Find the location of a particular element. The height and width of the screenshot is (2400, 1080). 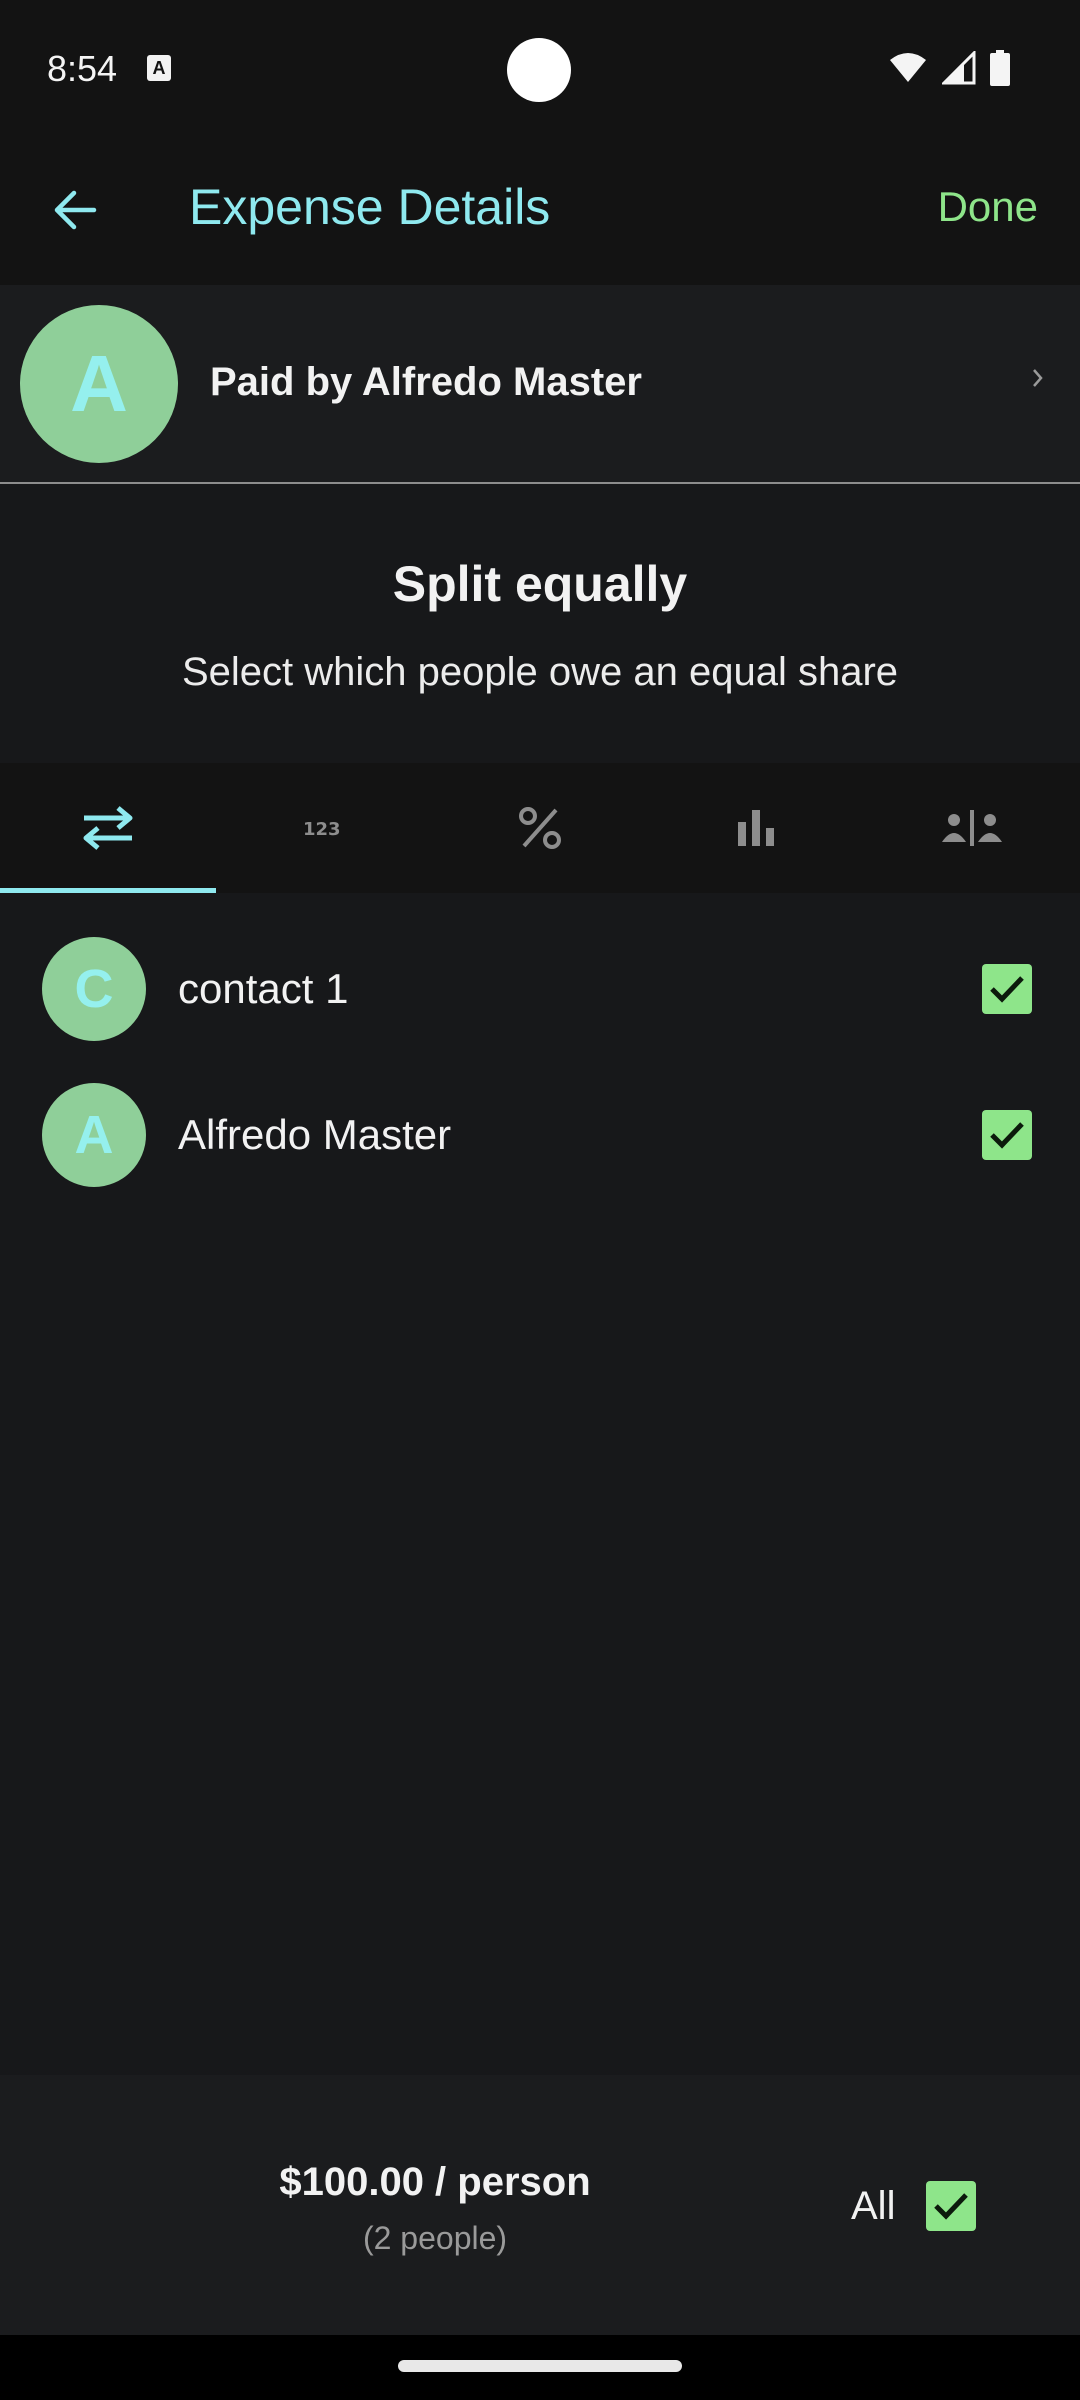

percent-icon is located at coordinates (540, 828).